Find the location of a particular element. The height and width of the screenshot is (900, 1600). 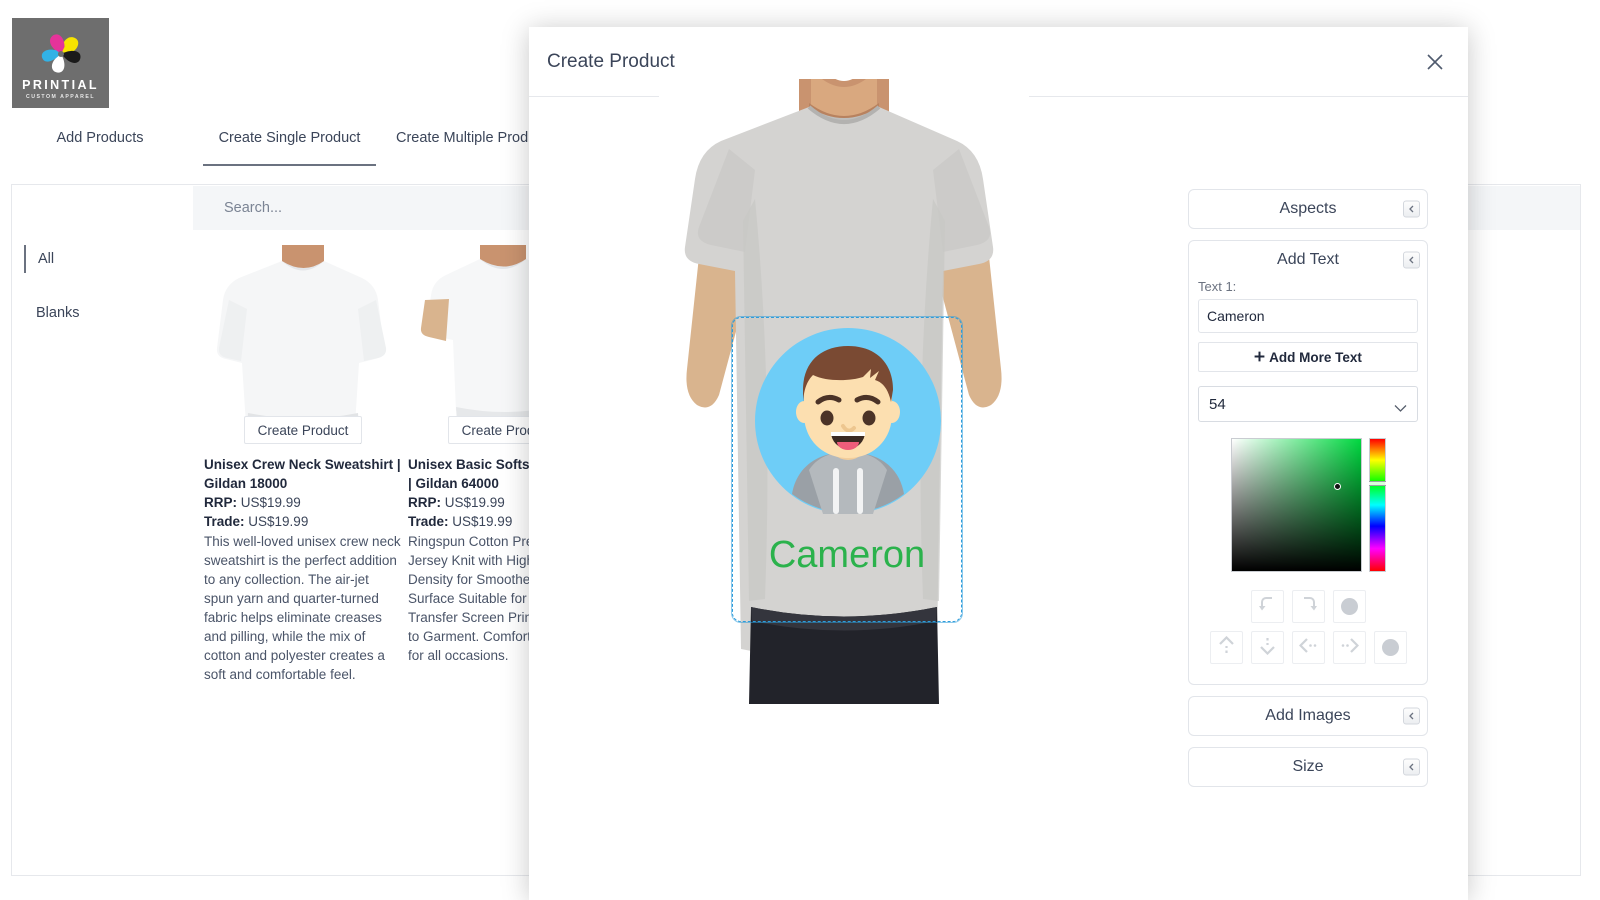

move-right-button is located at coordinates (1349, 647).